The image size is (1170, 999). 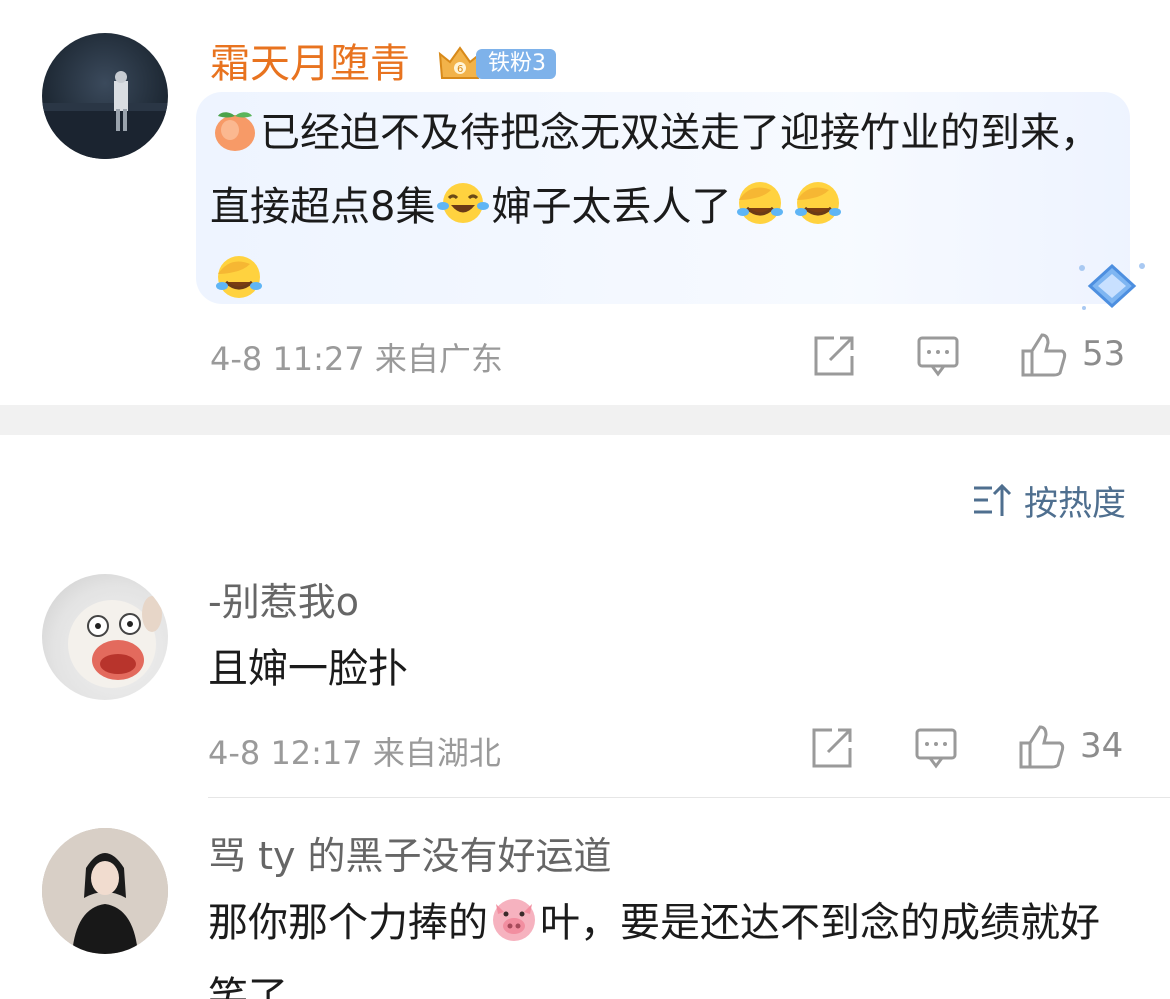 What do you see at coordinates (436, 753) in the screenshot?
I see `location: 来自湖北` at bounding box center [436, 753].